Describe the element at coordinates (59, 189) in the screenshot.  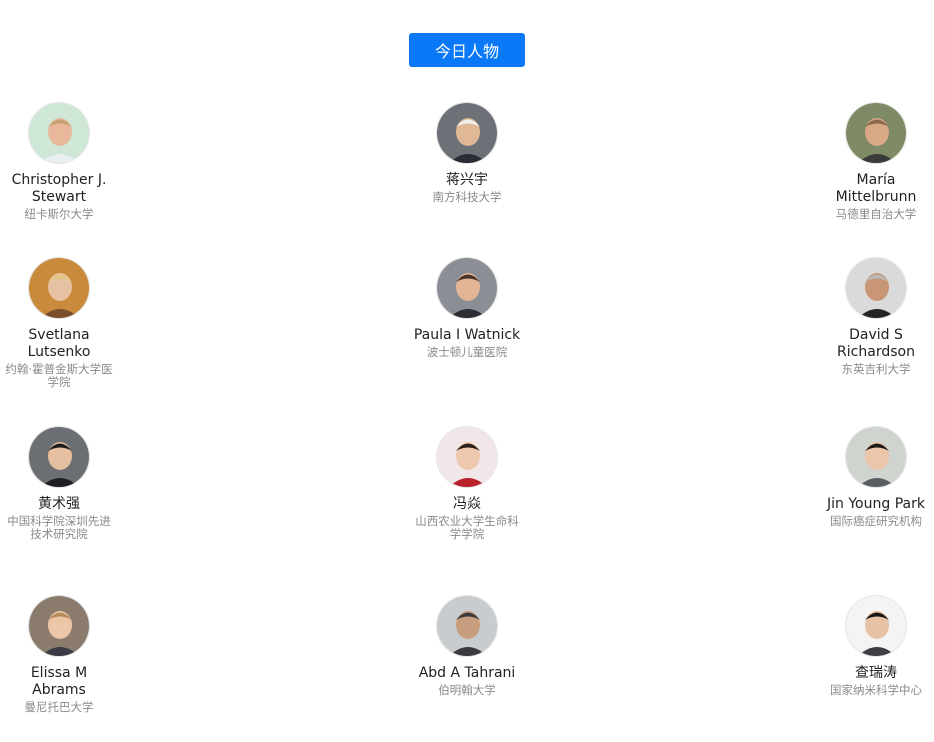
I see `person-name: Christopher J. Stewart` at that location.